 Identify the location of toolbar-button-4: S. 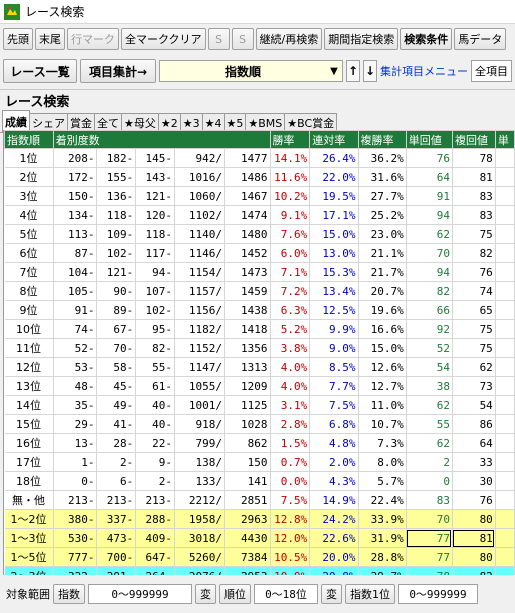
(218, 39).